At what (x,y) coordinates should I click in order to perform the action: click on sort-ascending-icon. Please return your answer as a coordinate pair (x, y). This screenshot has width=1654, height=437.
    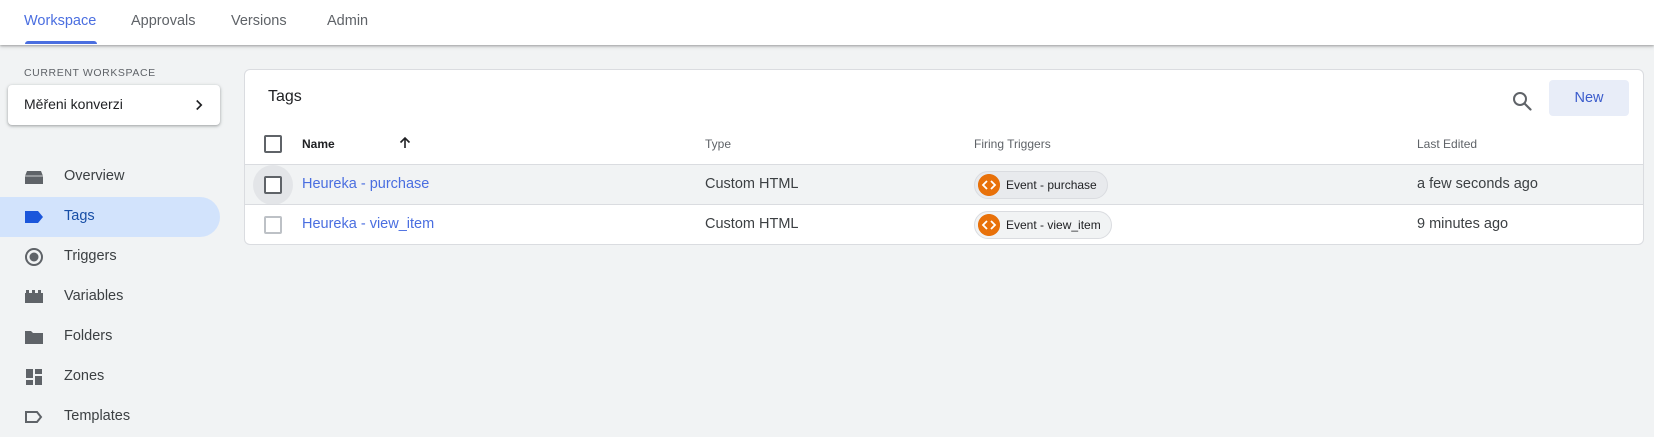
    Looking at the image, I should click on (405, 142).